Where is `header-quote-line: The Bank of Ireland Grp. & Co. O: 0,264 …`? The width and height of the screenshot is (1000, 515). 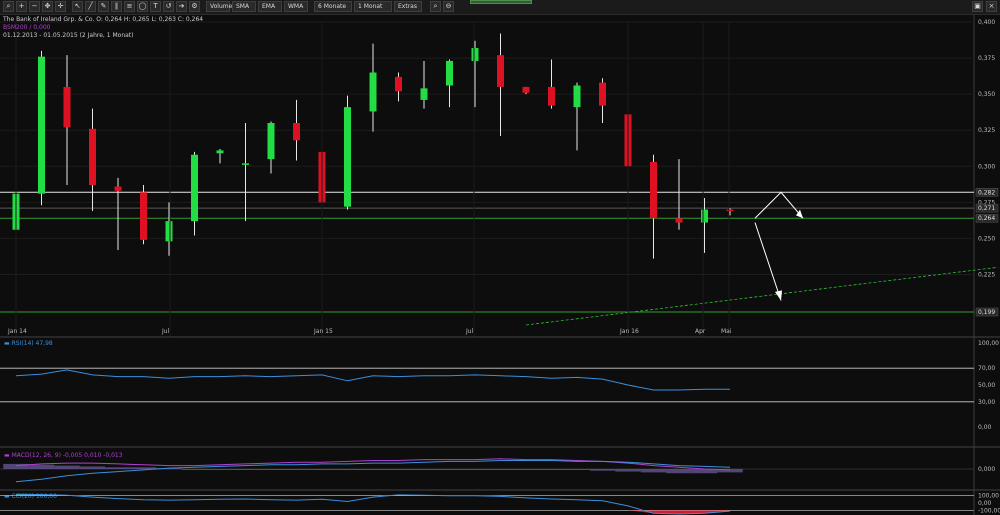 header-quote-line: The Bank of Ireland Grp. & Co. O: 0,264 … is located at coordinates (103, 19).